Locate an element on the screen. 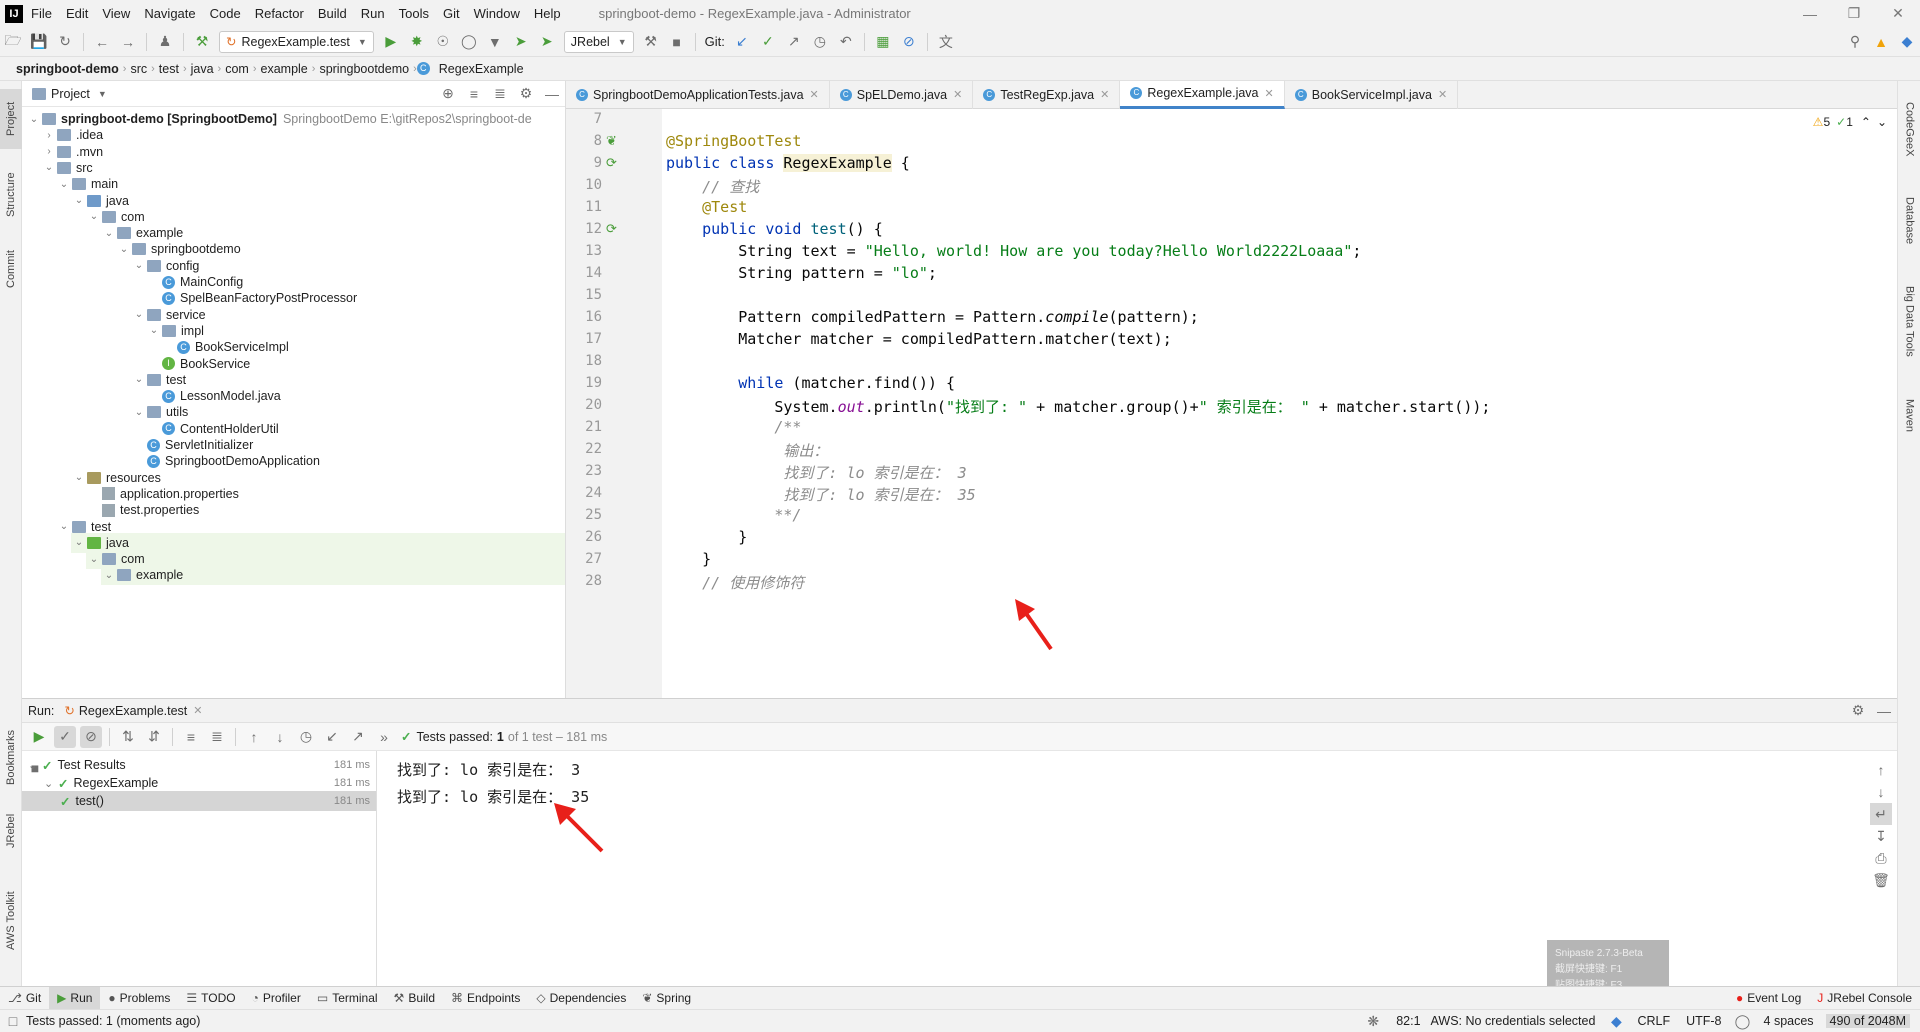  code-line: // 使用修饰符 is located at coordinates (735, 582).